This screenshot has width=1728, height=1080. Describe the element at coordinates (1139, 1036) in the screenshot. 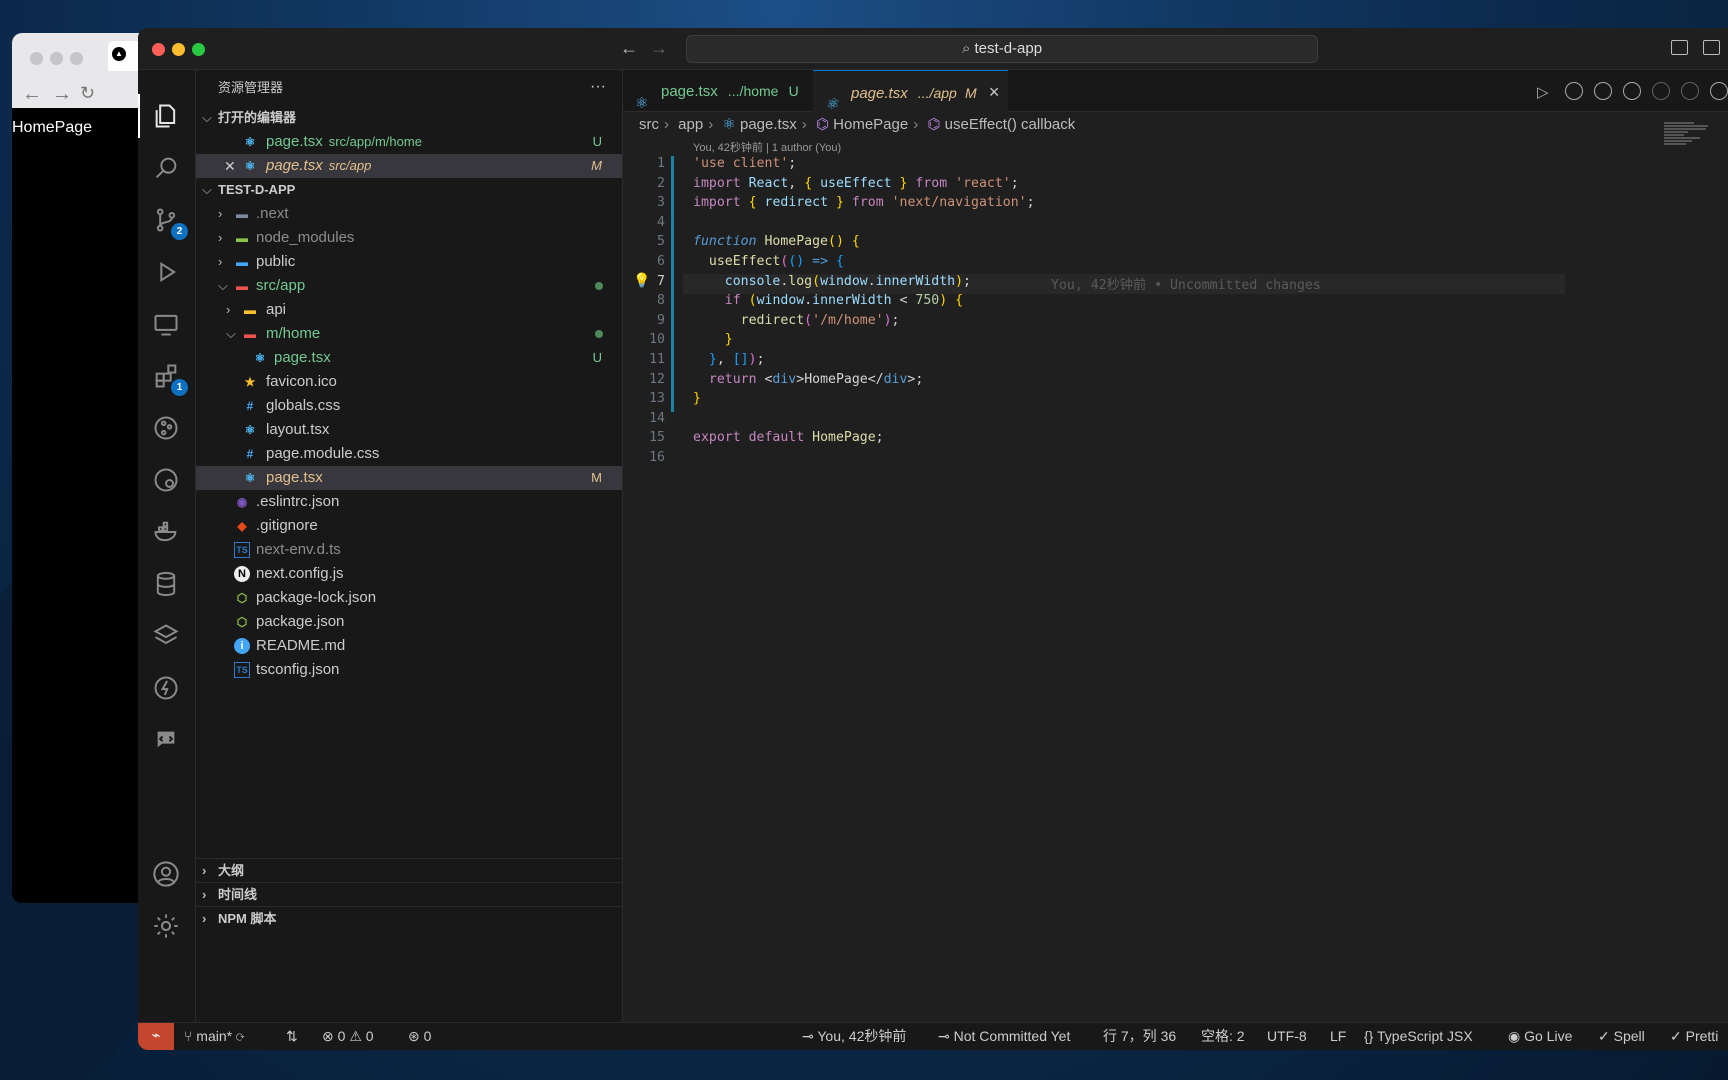

I see `cursor-position: 行 7，列 36` at that location.